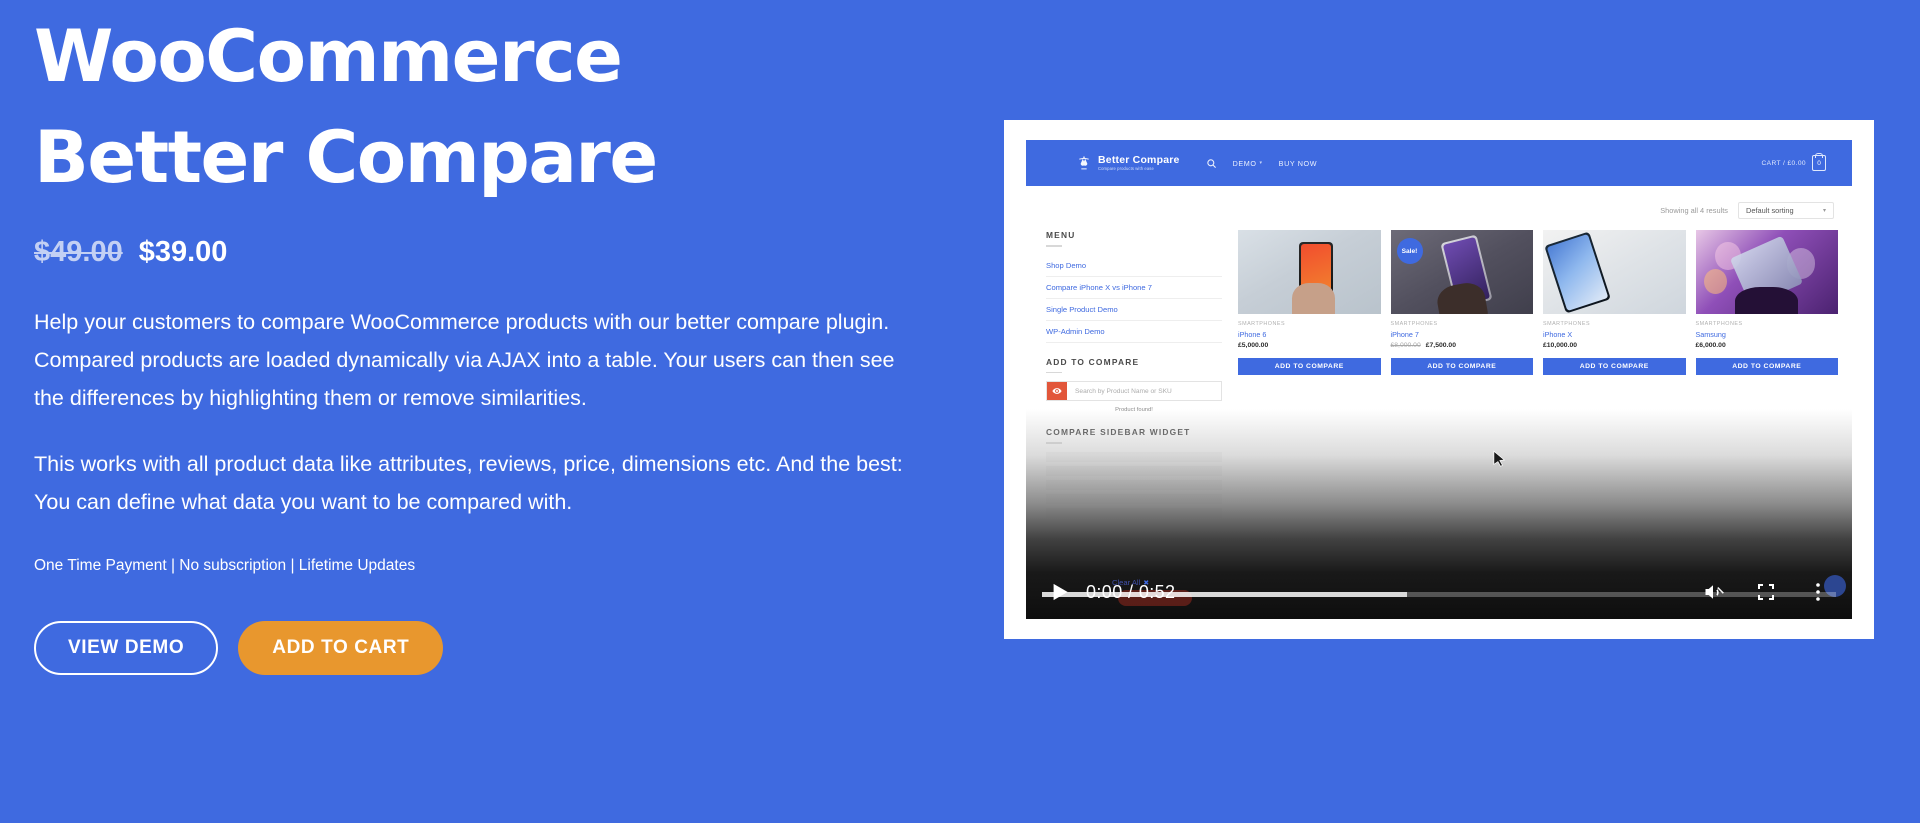 The image size is (1920, 823). What do you see at coordinates (1061, 235) in the screenshot?
I see `sidebar-menu-heading: MENU` at bounding box center [1061, 235].